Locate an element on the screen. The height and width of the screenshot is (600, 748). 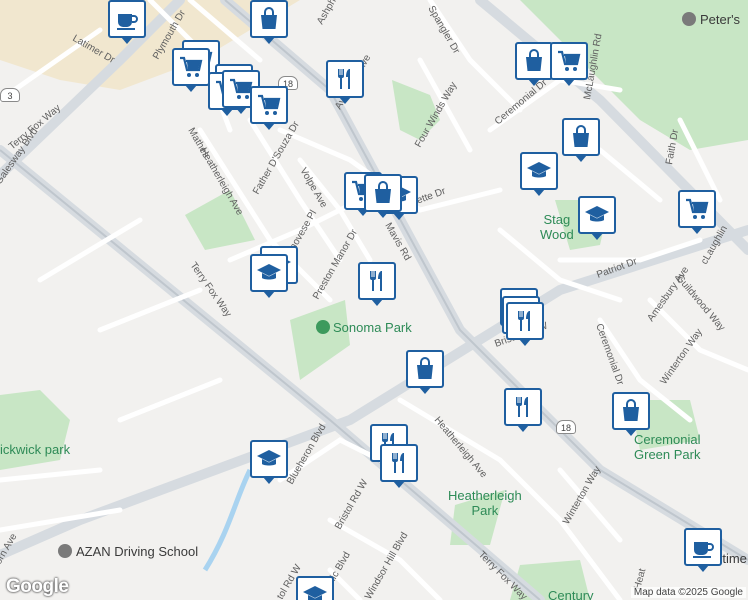
map-attribution: Map data ©2025 Google is located at coordinates (688, 592).